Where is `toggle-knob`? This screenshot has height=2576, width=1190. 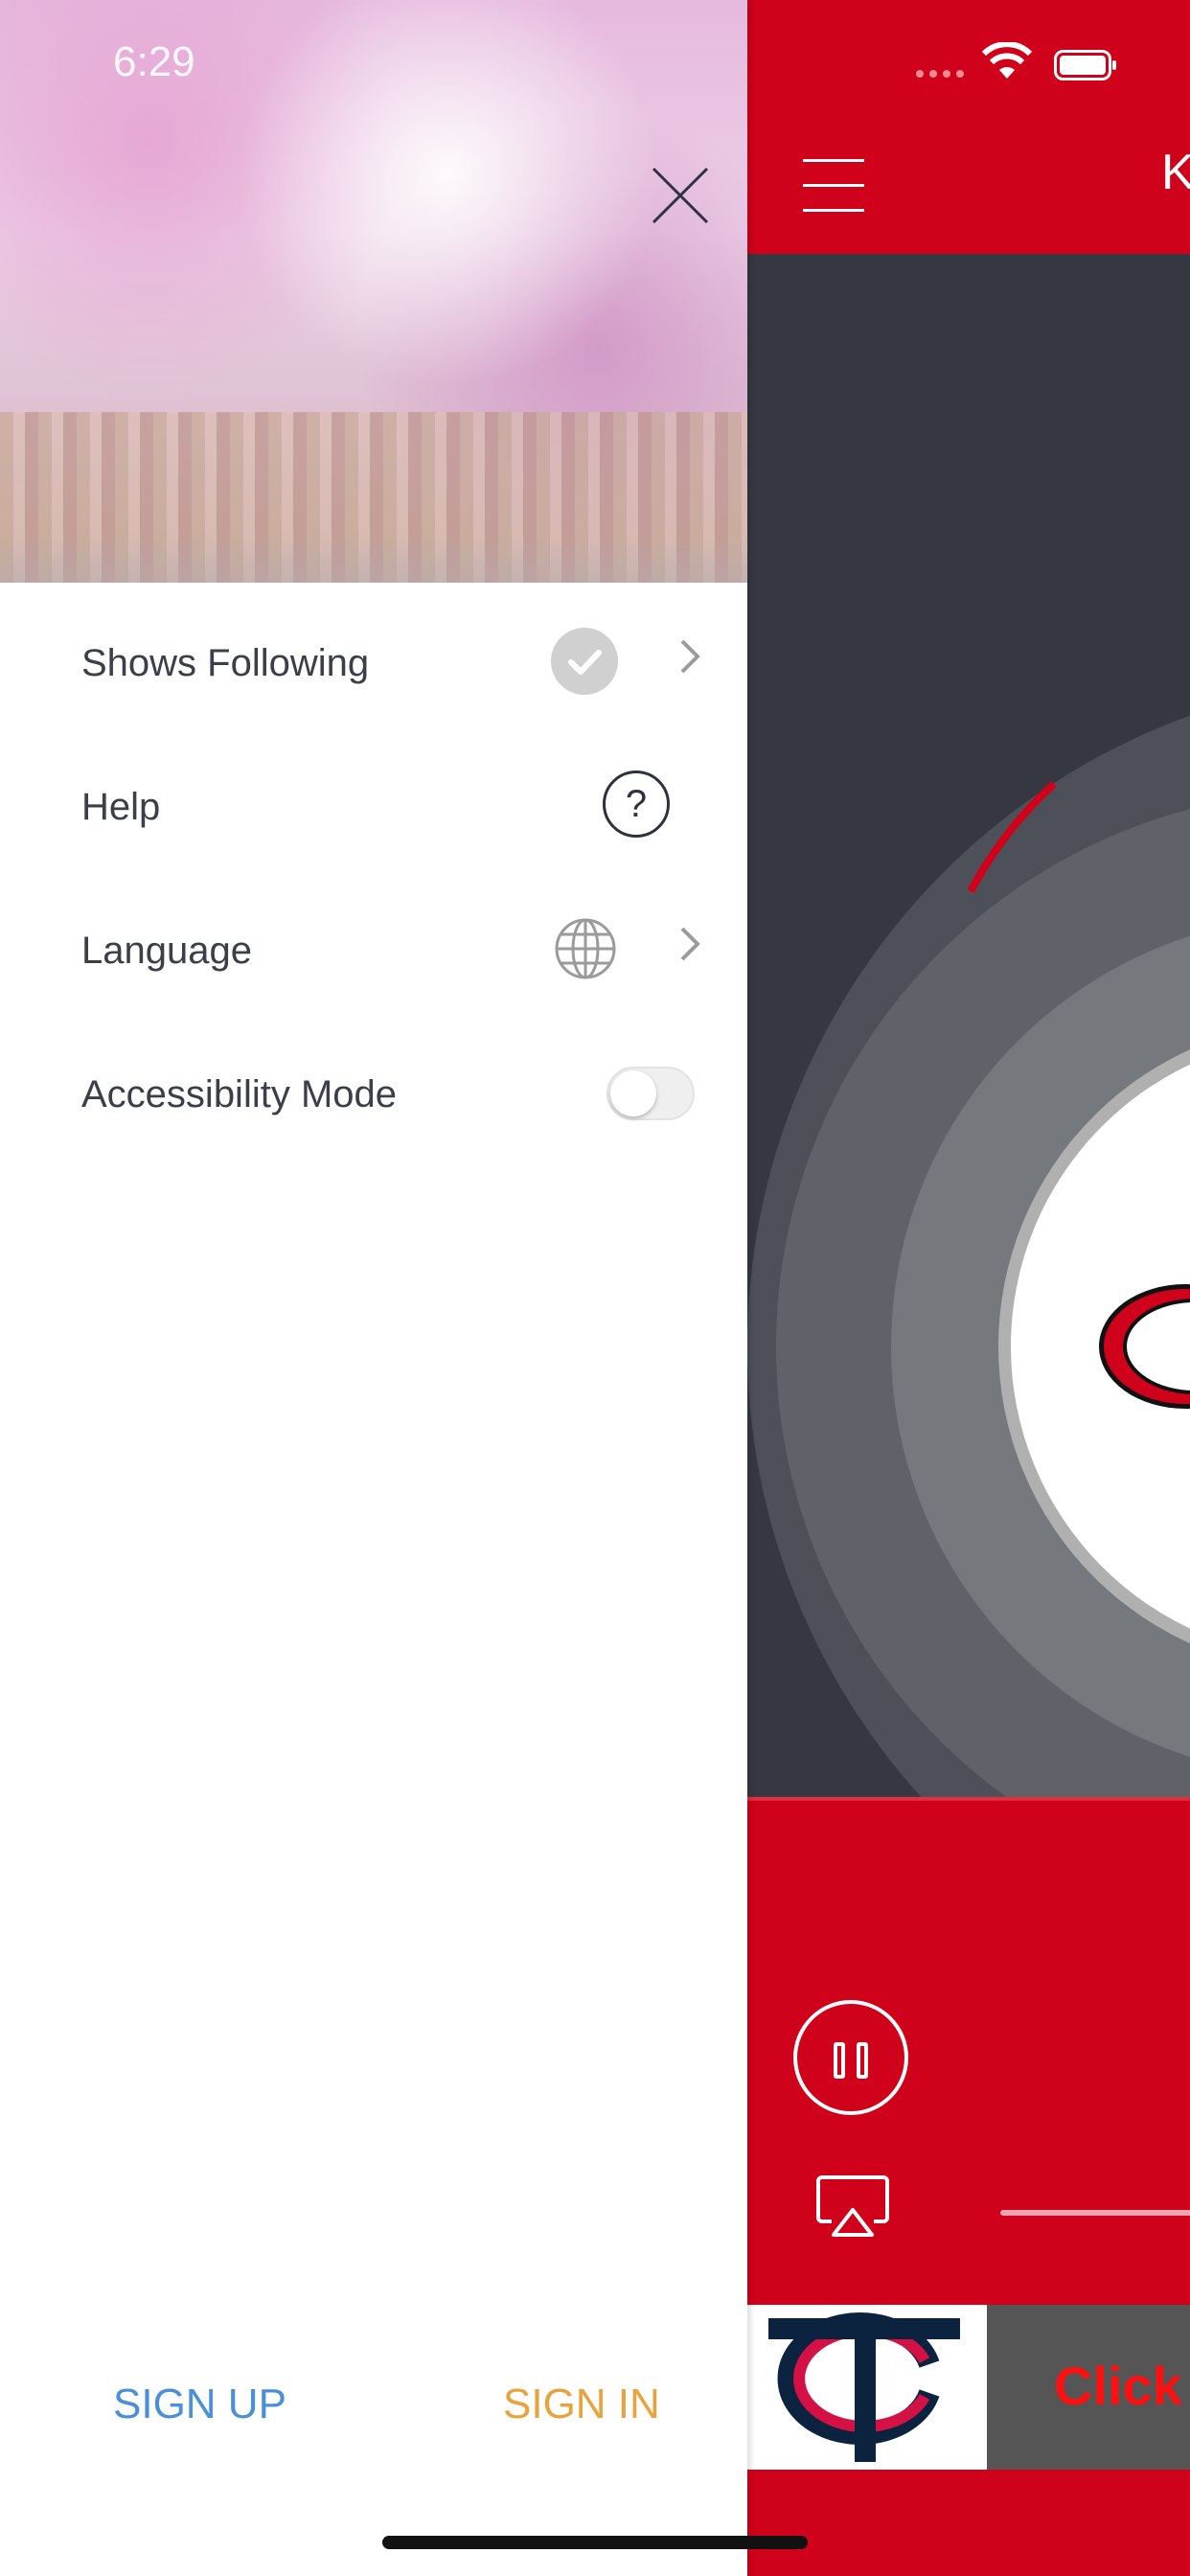 toggle-knob is located at coordinates (633, 1093).